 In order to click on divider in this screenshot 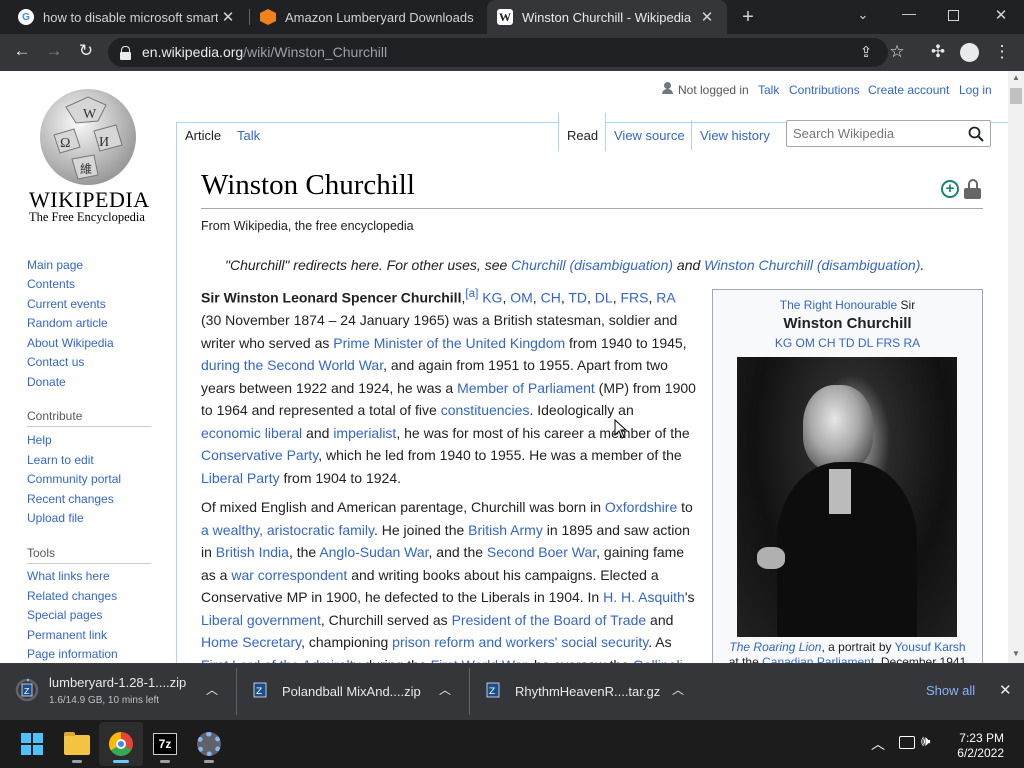, I will do `click(89, 563)`.